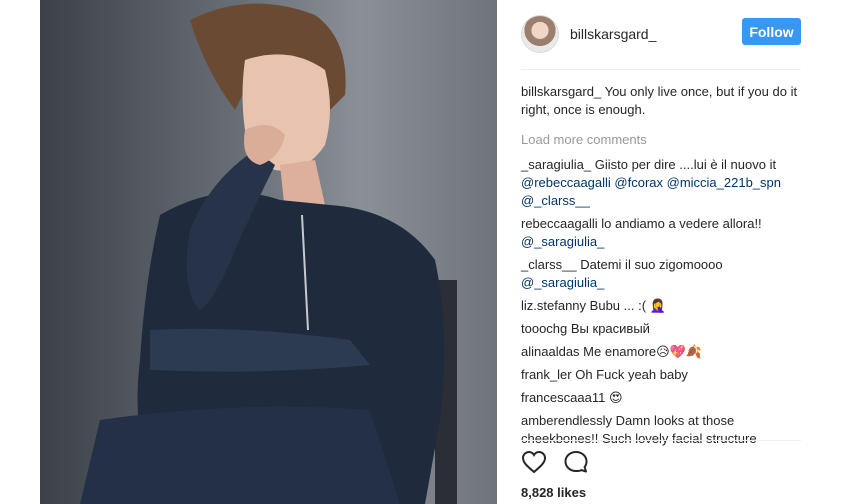 This screenshot has height=504, width=843. Describe the element at coordinates (559, 223) in the screenshot. I see `comment-username: rebeccaagalli` at that location.